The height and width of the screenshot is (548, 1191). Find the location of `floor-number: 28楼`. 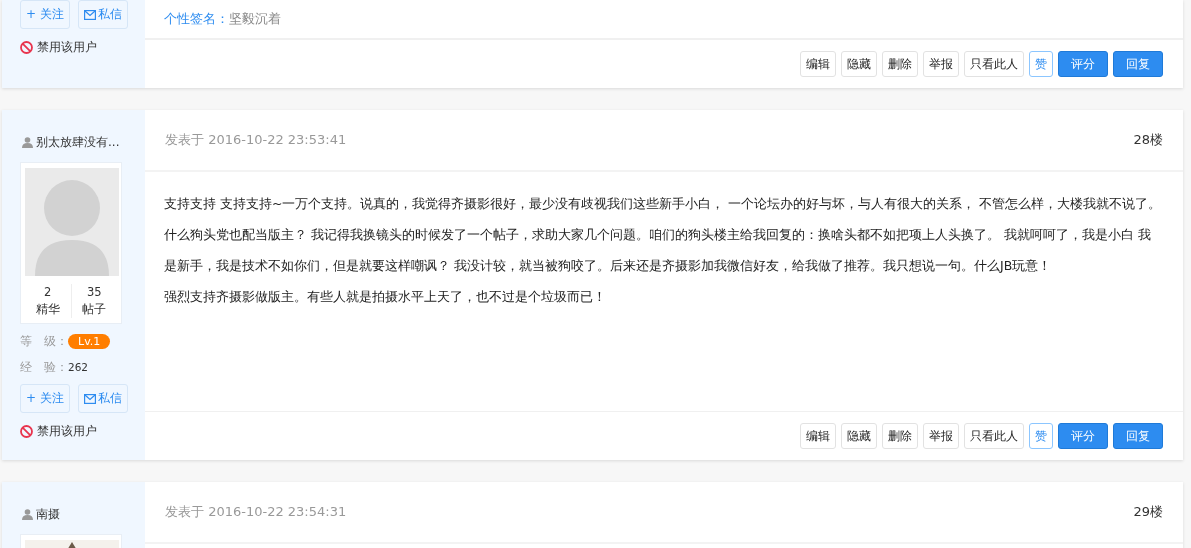

floor-number: 28楼 is located at coordinates (1148, 140).